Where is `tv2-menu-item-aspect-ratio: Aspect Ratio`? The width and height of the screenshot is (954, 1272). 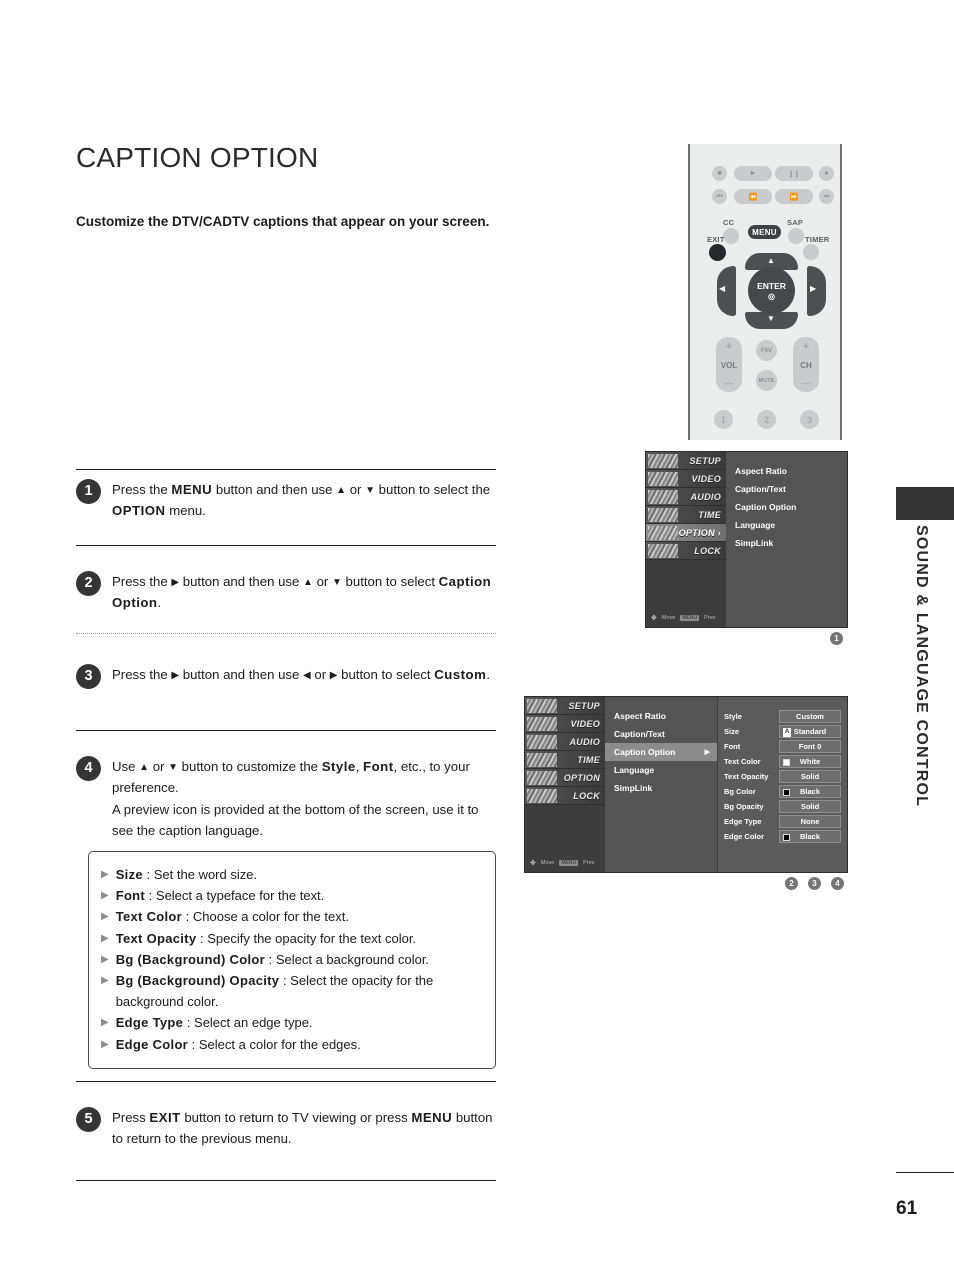
tv2-menu-item-aspect-ratio: Aspect Ratio is located at coordinates (661, 716).